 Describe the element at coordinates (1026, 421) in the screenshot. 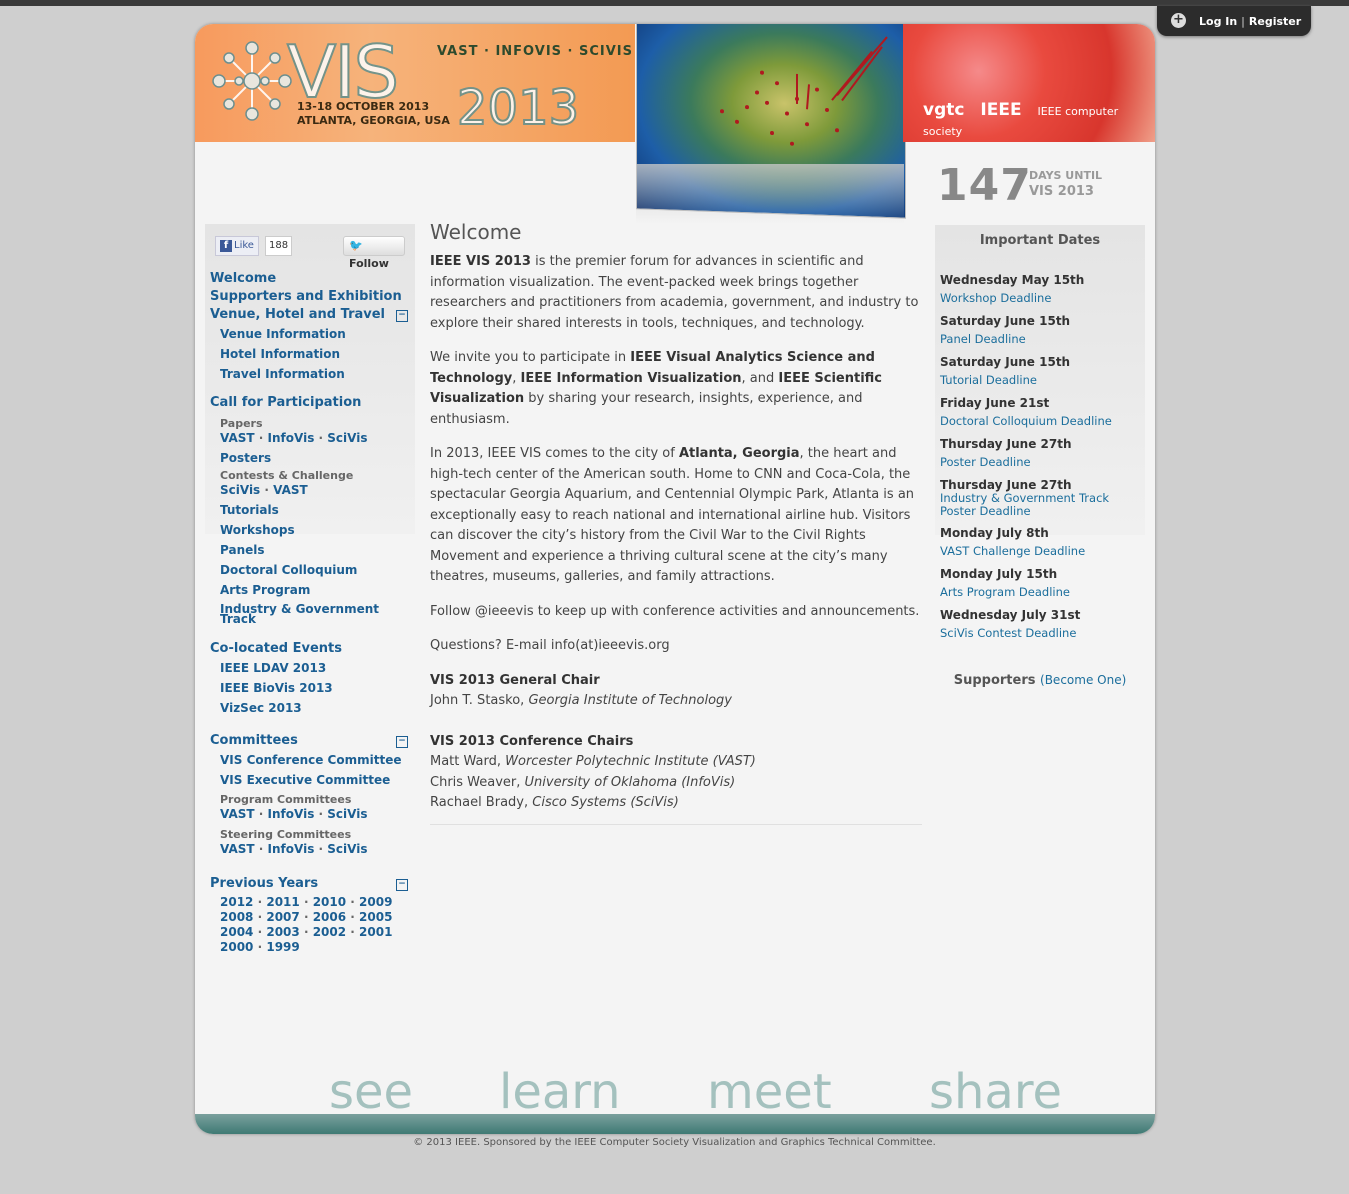

I see `date-event-link: Doctoral Colloquium Deadline` at that location.